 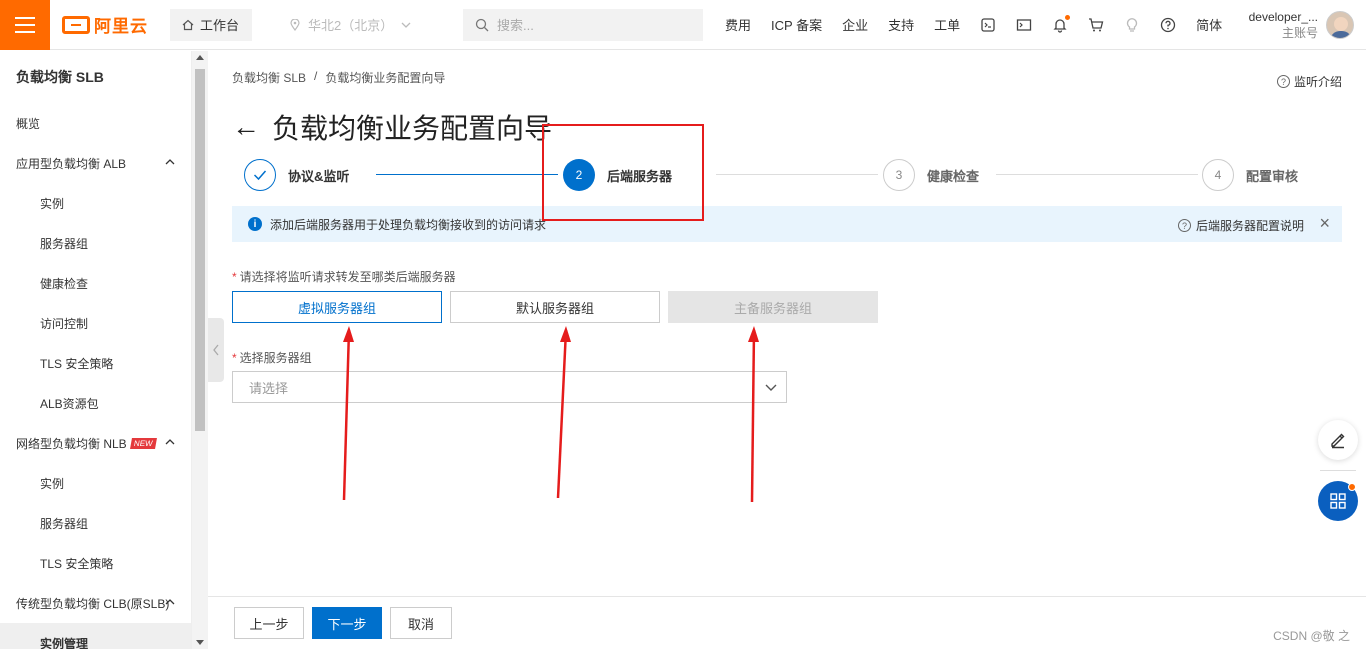 I want to click on sidebar-item-nlb: 网络型负载均衡 NLB NEW, so click(x=95, y=443).